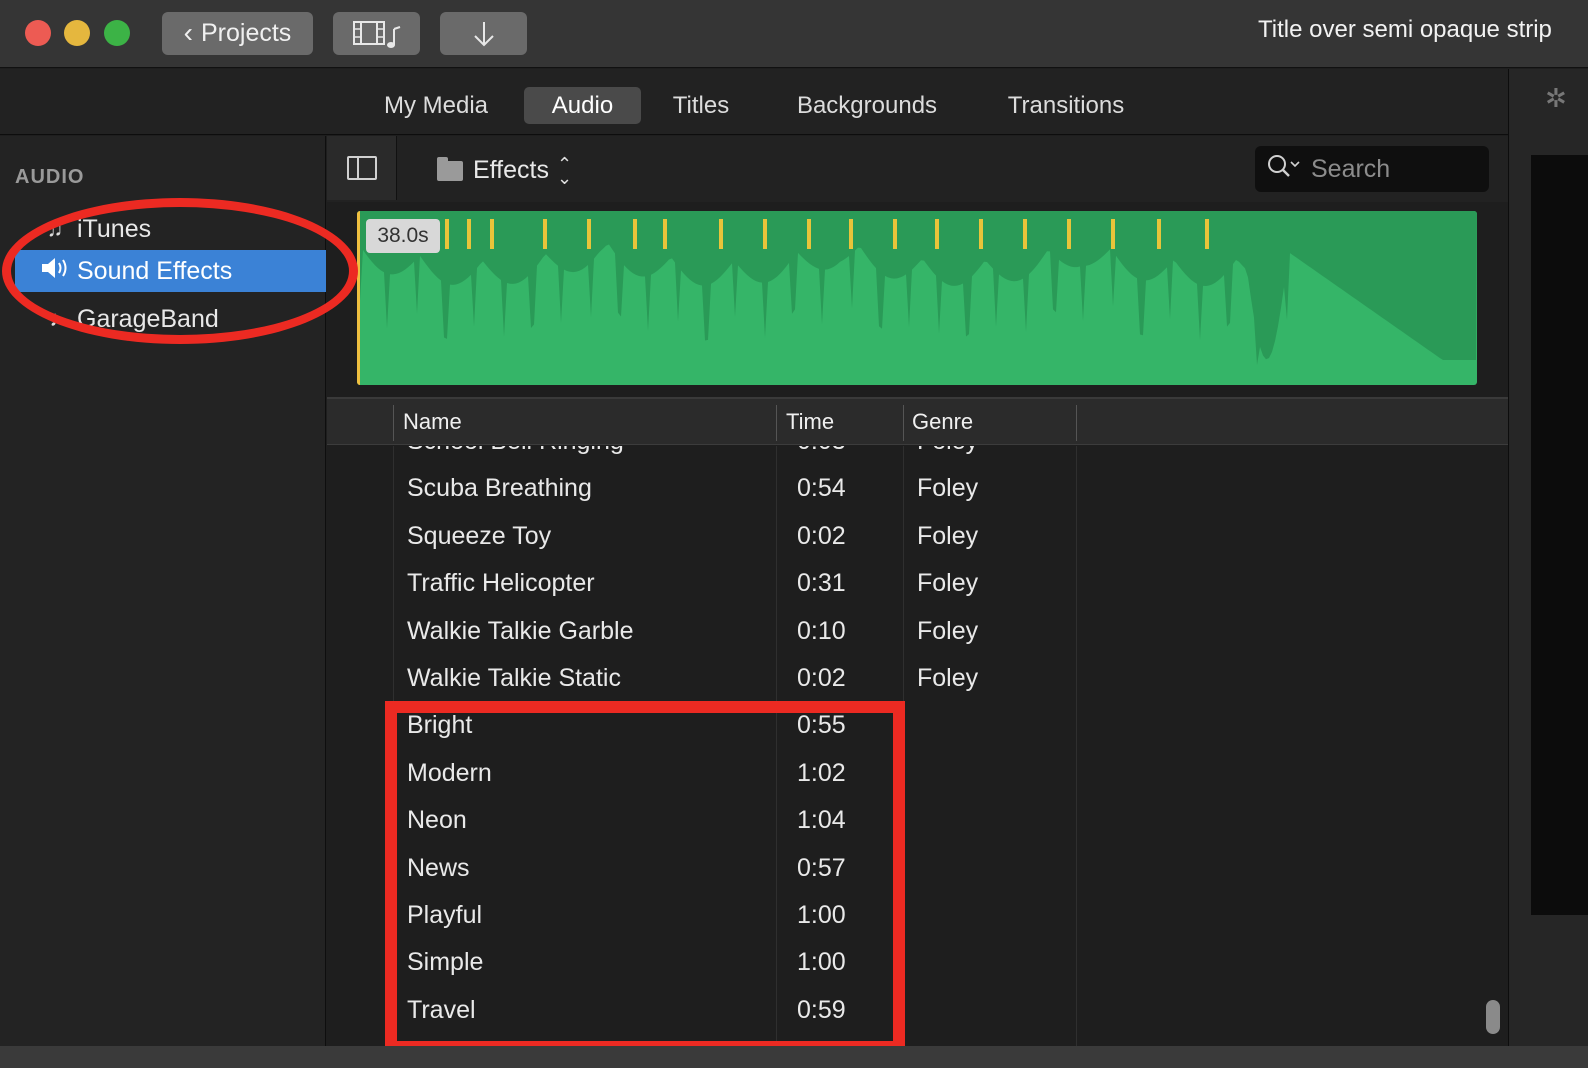 This screenshot has width=1588, height=1068. Describe the element at coordinates (1556, 98) in the screenshot. I see `magic-wand-icon: ✲` at that location.